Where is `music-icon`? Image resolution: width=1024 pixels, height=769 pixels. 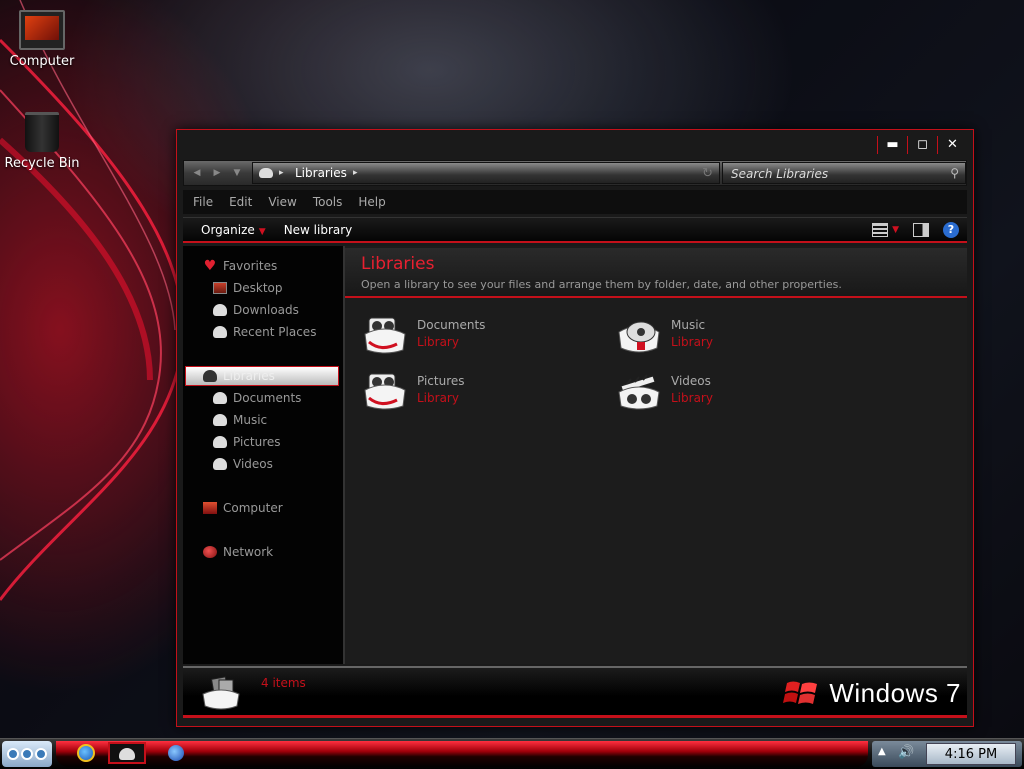 music-icon is located at coordinates (220, 420).